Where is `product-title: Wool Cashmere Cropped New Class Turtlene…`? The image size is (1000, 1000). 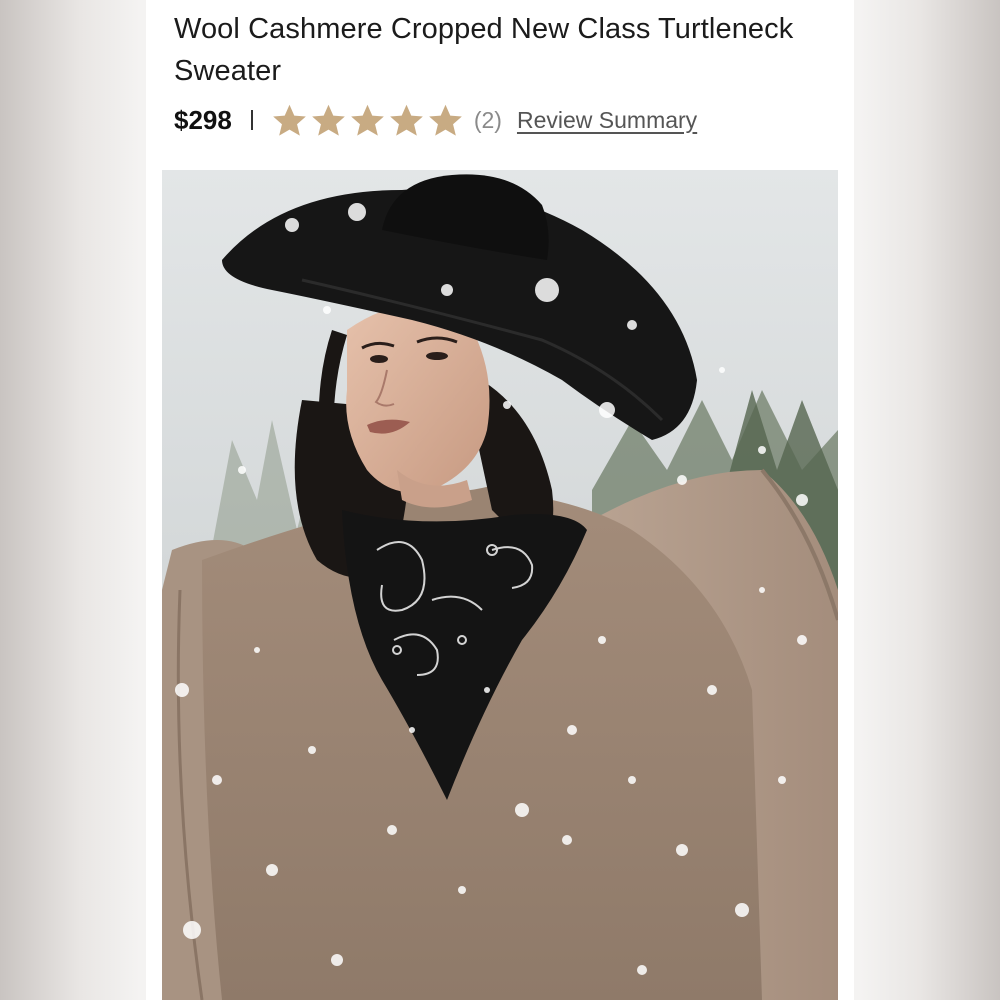
product-title: Wool Cashmere Cropped New Class Turtlene… is located at coordinates (484, 50).